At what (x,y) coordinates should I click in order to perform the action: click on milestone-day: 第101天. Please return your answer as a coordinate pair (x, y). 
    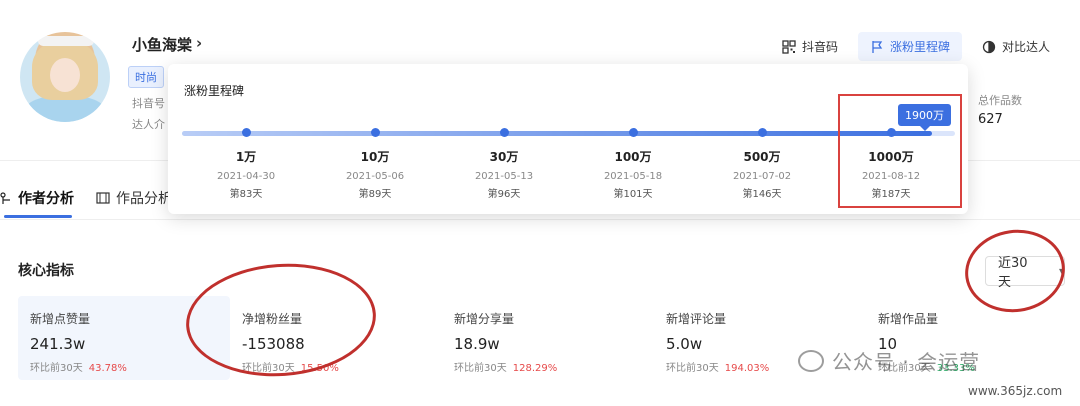
    Looking at the image, I should click on (633, 194).